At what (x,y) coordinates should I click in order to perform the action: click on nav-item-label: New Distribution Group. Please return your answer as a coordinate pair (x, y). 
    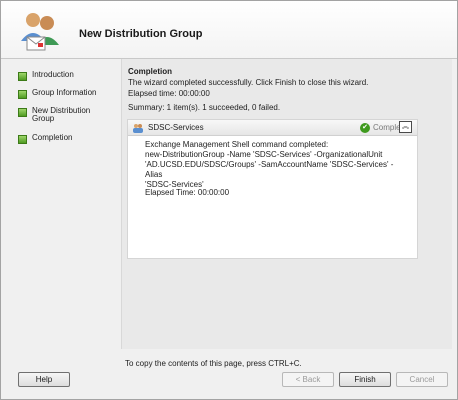
    Looking at the image, I should click on (61, 114).